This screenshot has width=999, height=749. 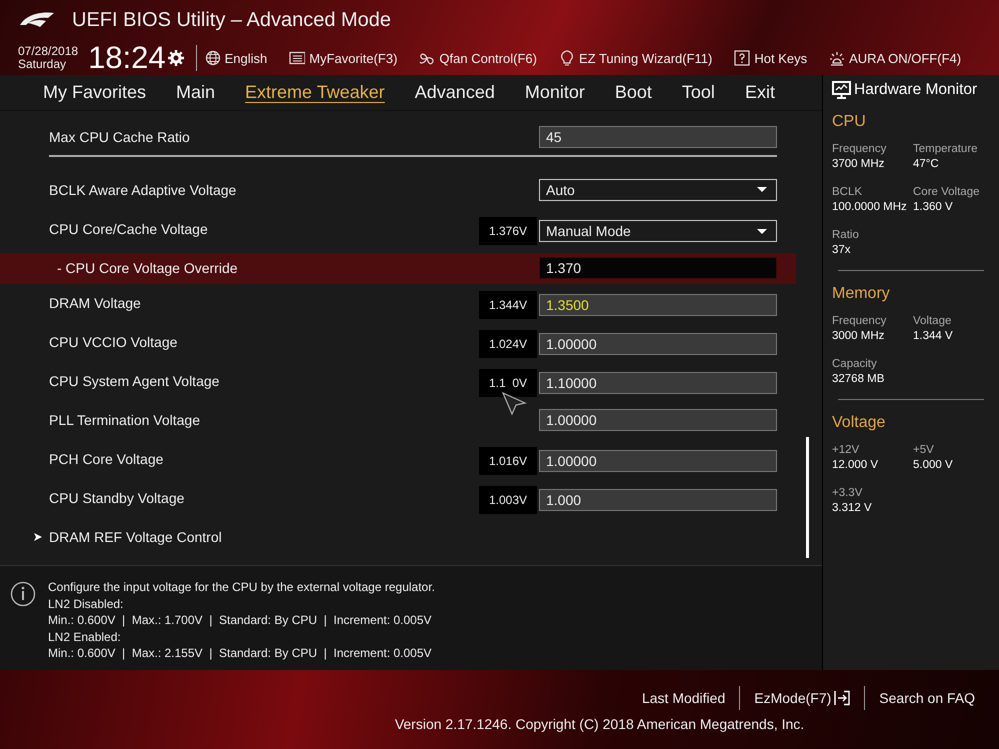 I want to click on section-title: CPU, so click(x=849, y=122).